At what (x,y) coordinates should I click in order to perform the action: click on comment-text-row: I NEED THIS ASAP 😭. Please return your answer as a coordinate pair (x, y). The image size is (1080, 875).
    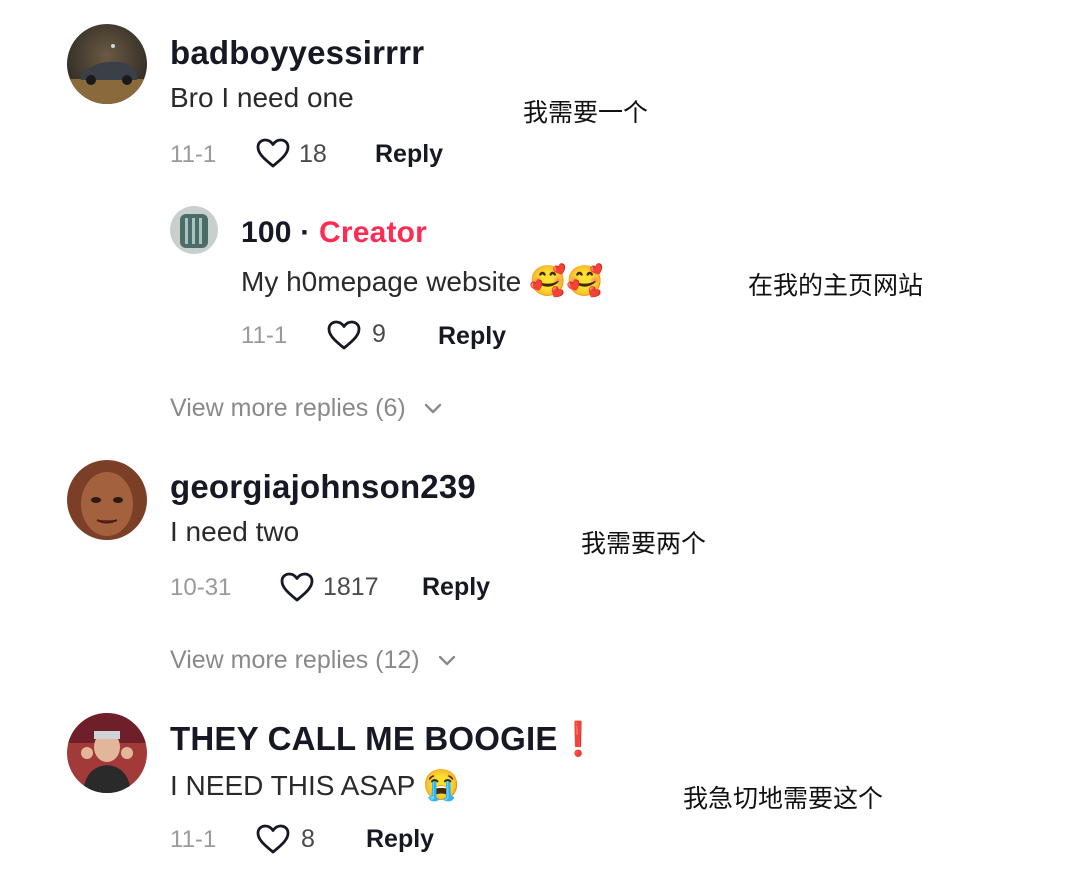
    Looking at the image, I should click on (315, 785).